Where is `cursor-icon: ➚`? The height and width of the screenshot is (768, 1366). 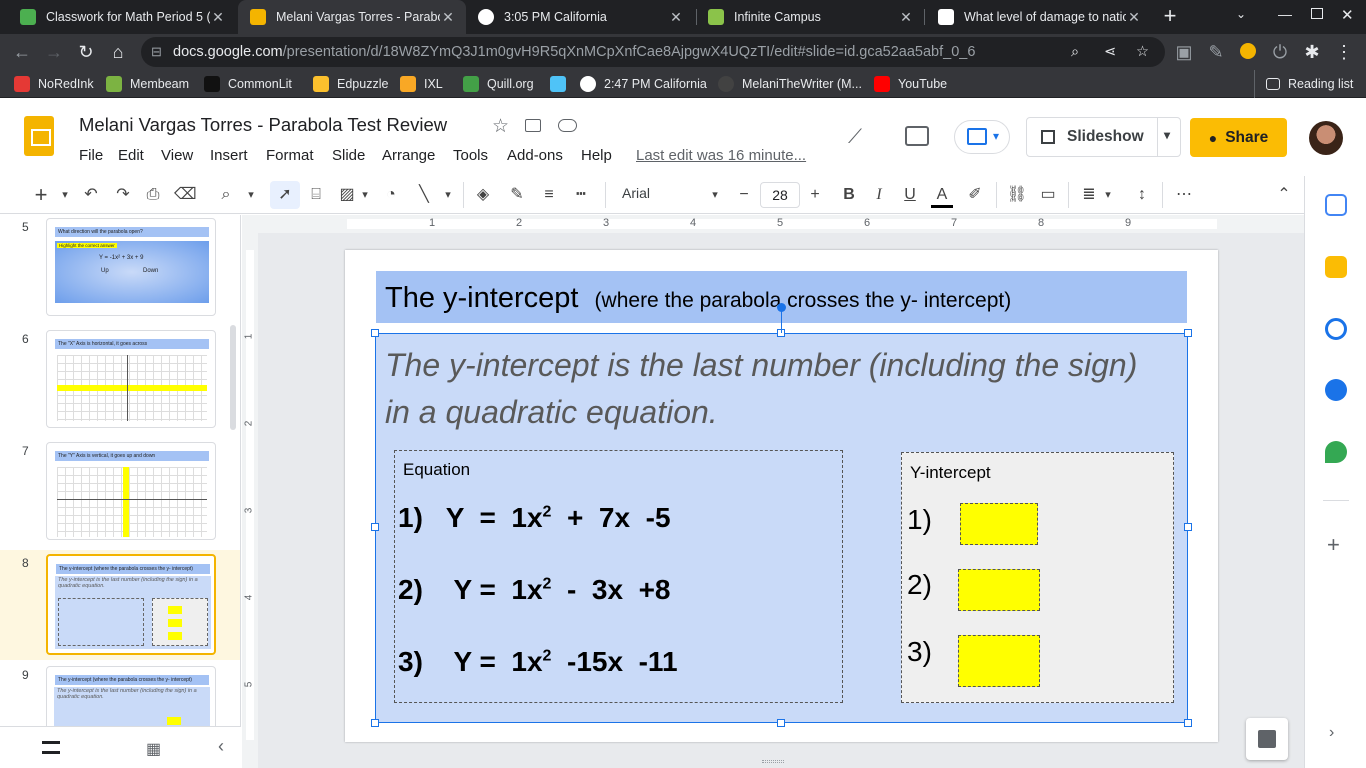
cursor-icon: ➚ is located at coordinates (285, 195).